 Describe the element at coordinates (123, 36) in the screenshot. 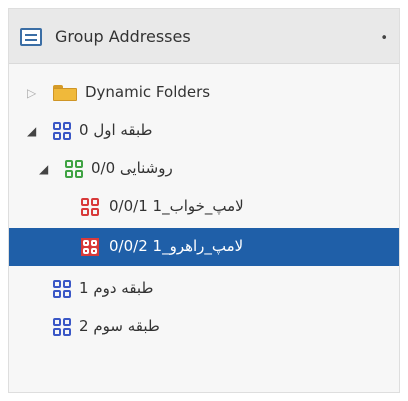

I see `panel-title: Group Addresses` at that location.